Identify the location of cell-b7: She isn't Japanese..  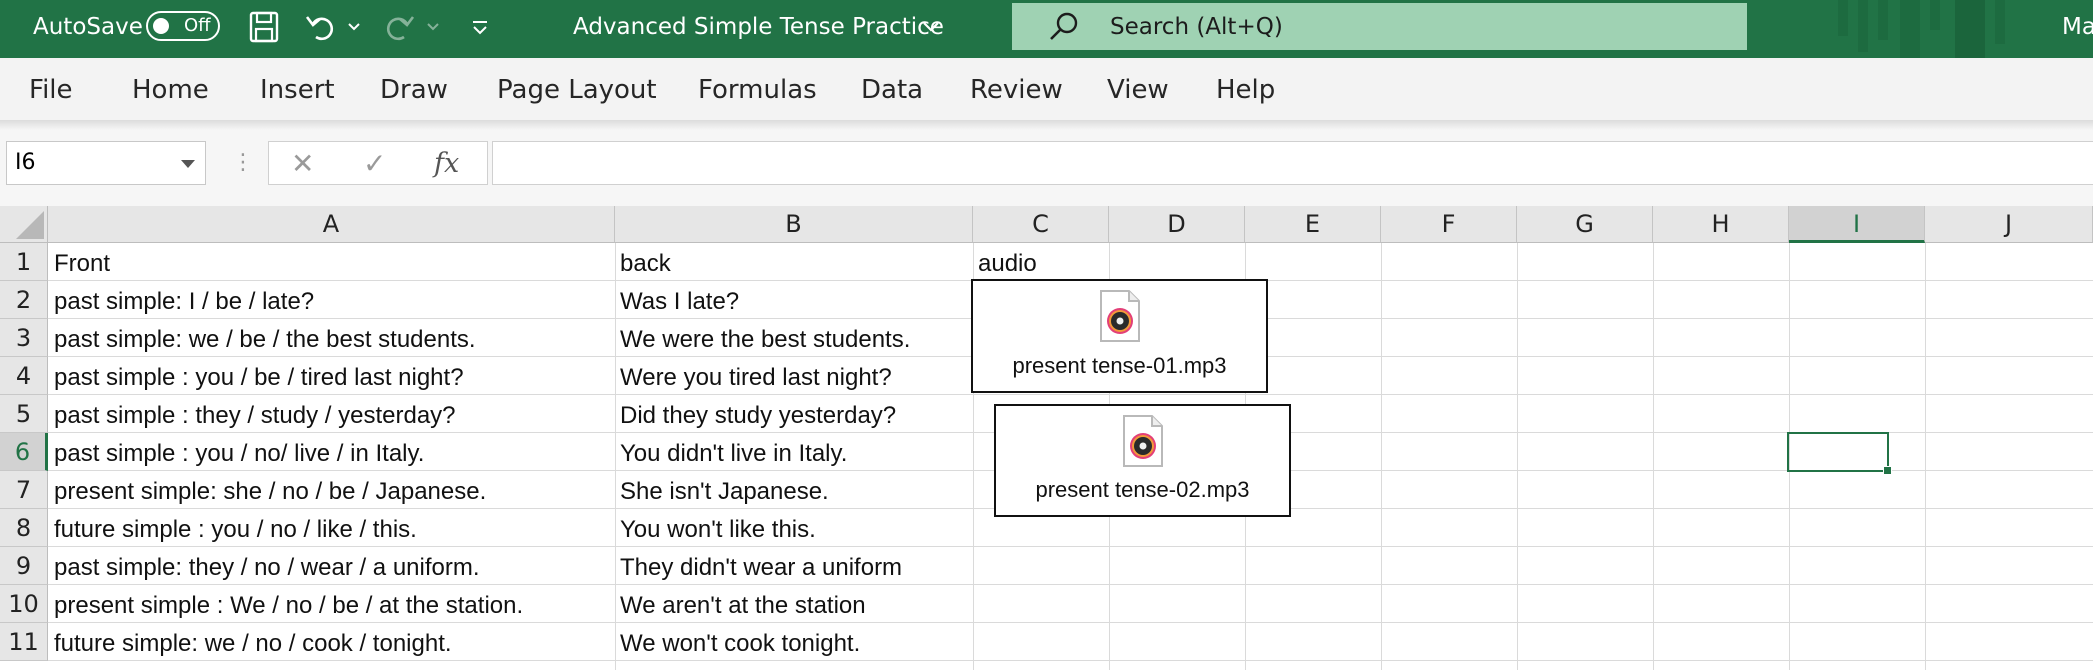
(724, 492).